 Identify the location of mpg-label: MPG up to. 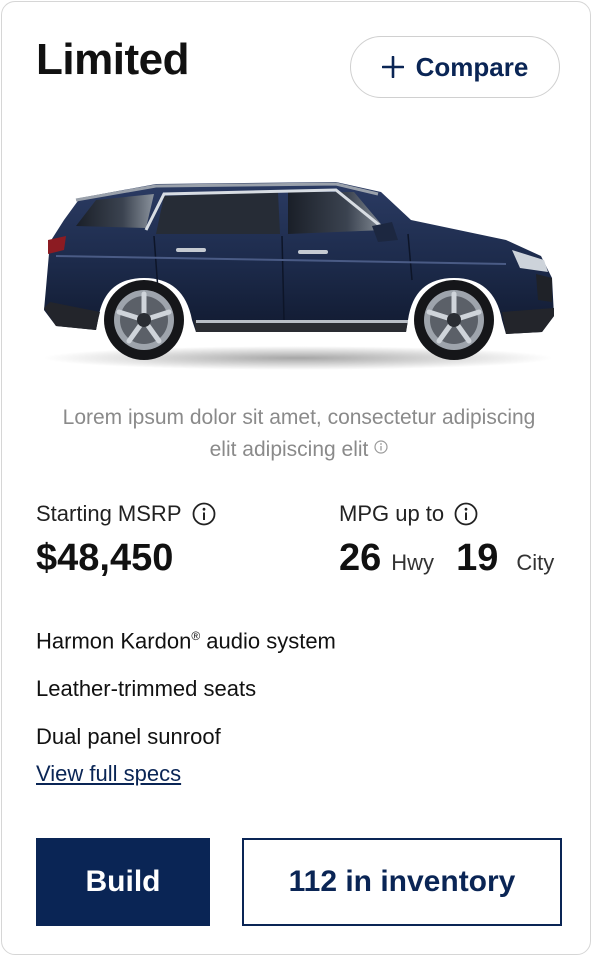
(408, 514).